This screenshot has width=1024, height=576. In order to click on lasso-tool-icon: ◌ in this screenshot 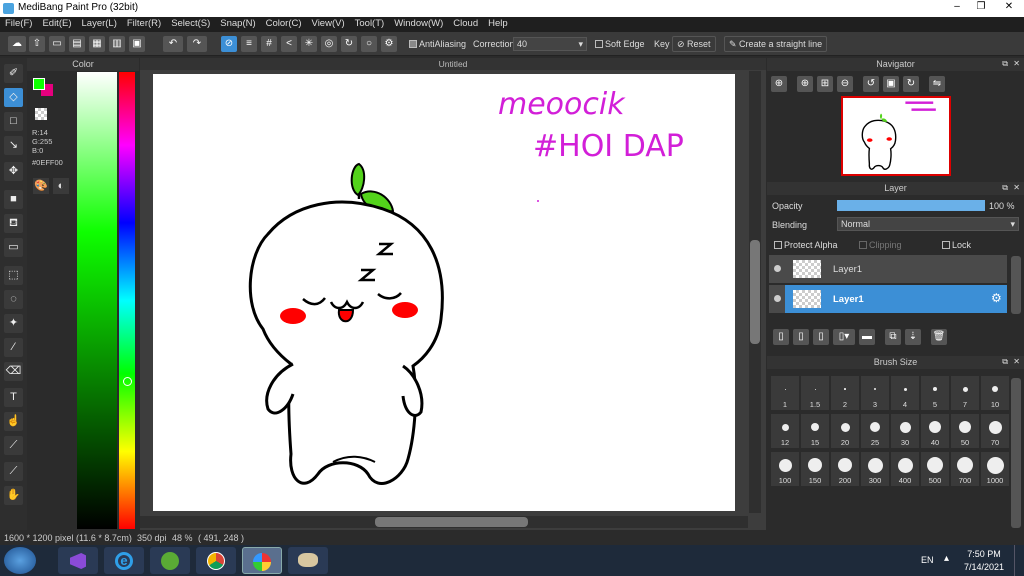, I will do `click(13, 299)`.